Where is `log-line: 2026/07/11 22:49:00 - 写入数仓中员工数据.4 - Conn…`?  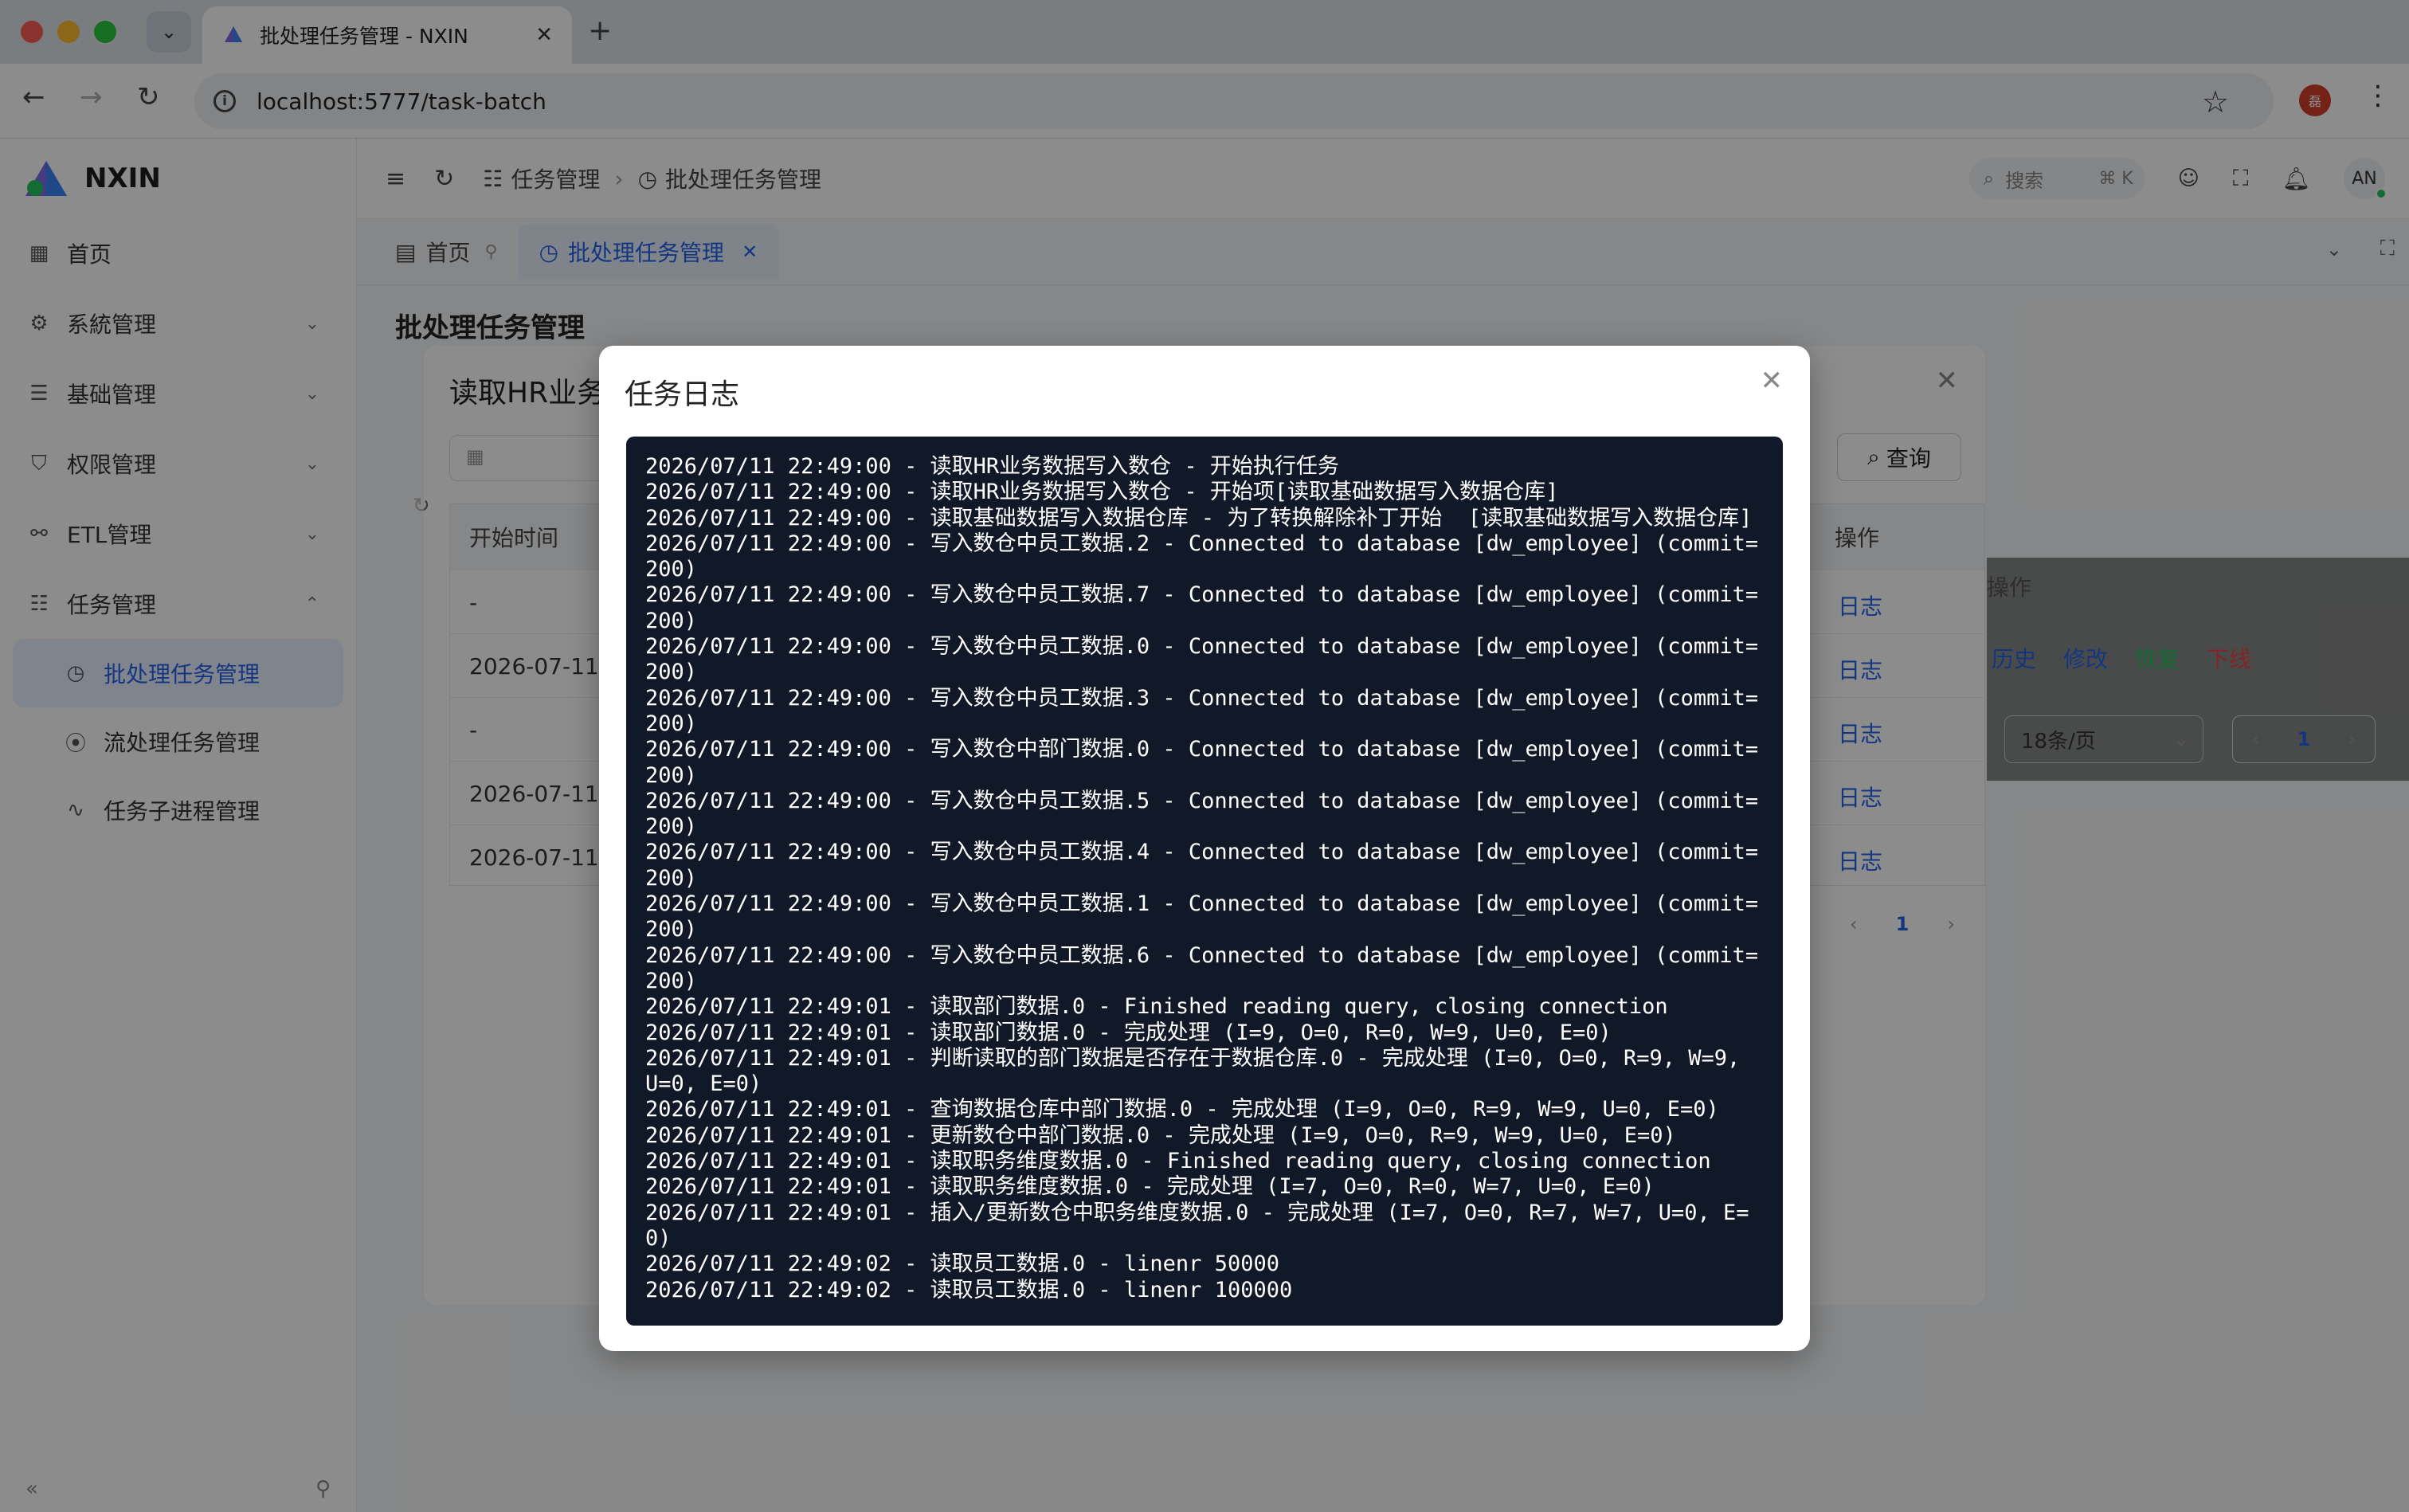
log-line: 2026/07/11 22:49:00 - 写入数仓中员工数据.4 - Conn… is located at coordinates (1202, 865).